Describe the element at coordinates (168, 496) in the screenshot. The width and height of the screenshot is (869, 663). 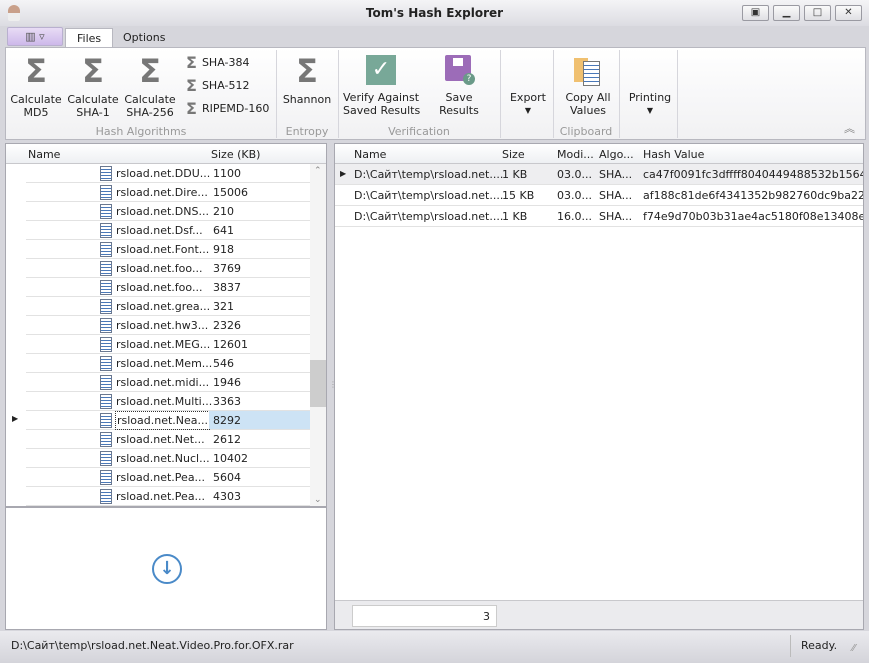
I see `file-row: rsload.net.Pea... 4303` at that location.